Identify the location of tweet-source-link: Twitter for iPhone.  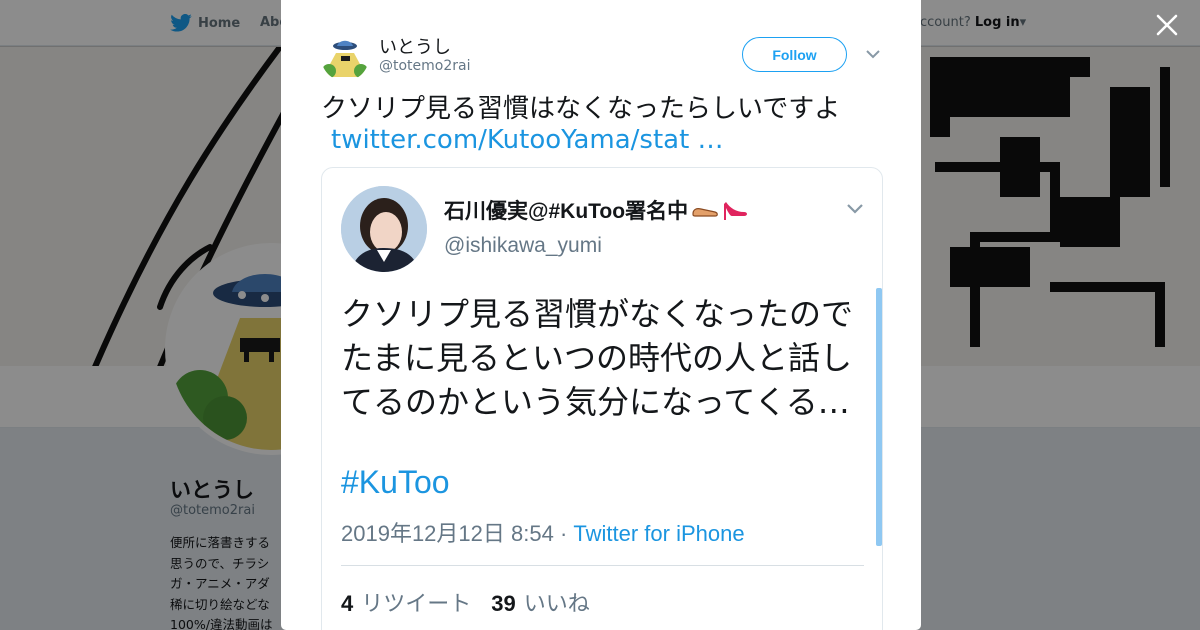
(658, 533).